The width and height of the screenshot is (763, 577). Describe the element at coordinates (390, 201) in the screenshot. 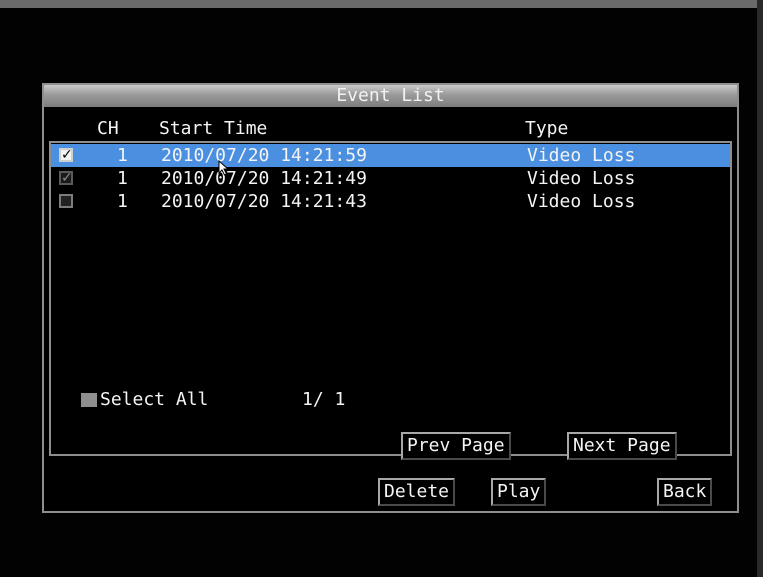

I see `event-row: 1 2010/07/20 14:21:43 Video Loss` at that location.